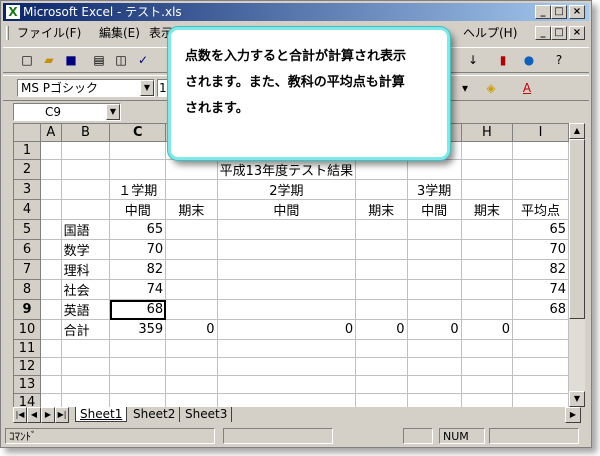 The height and width of the screenshot is (456, 600). I want to click on menu-file: ファイル(F), so click(49, 33).